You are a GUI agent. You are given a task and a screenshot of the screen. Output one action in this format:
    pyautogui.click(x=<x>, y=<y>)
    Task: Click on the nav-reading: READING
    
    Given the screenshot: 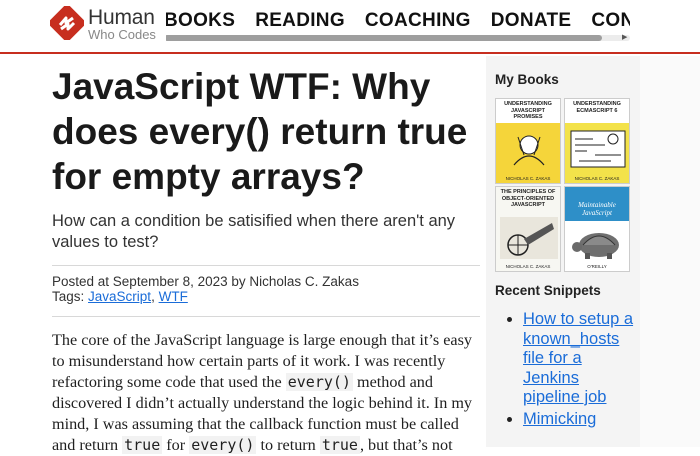 What is the action you would take?
    pyautogui.click(x=300, y=21)
    